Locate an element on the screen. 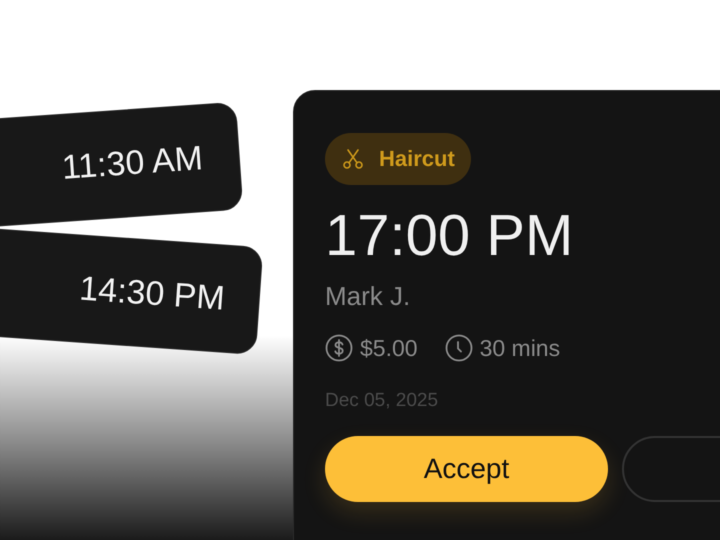  time-slot-label: 14:30 PM is located at coordinates (152, 293).